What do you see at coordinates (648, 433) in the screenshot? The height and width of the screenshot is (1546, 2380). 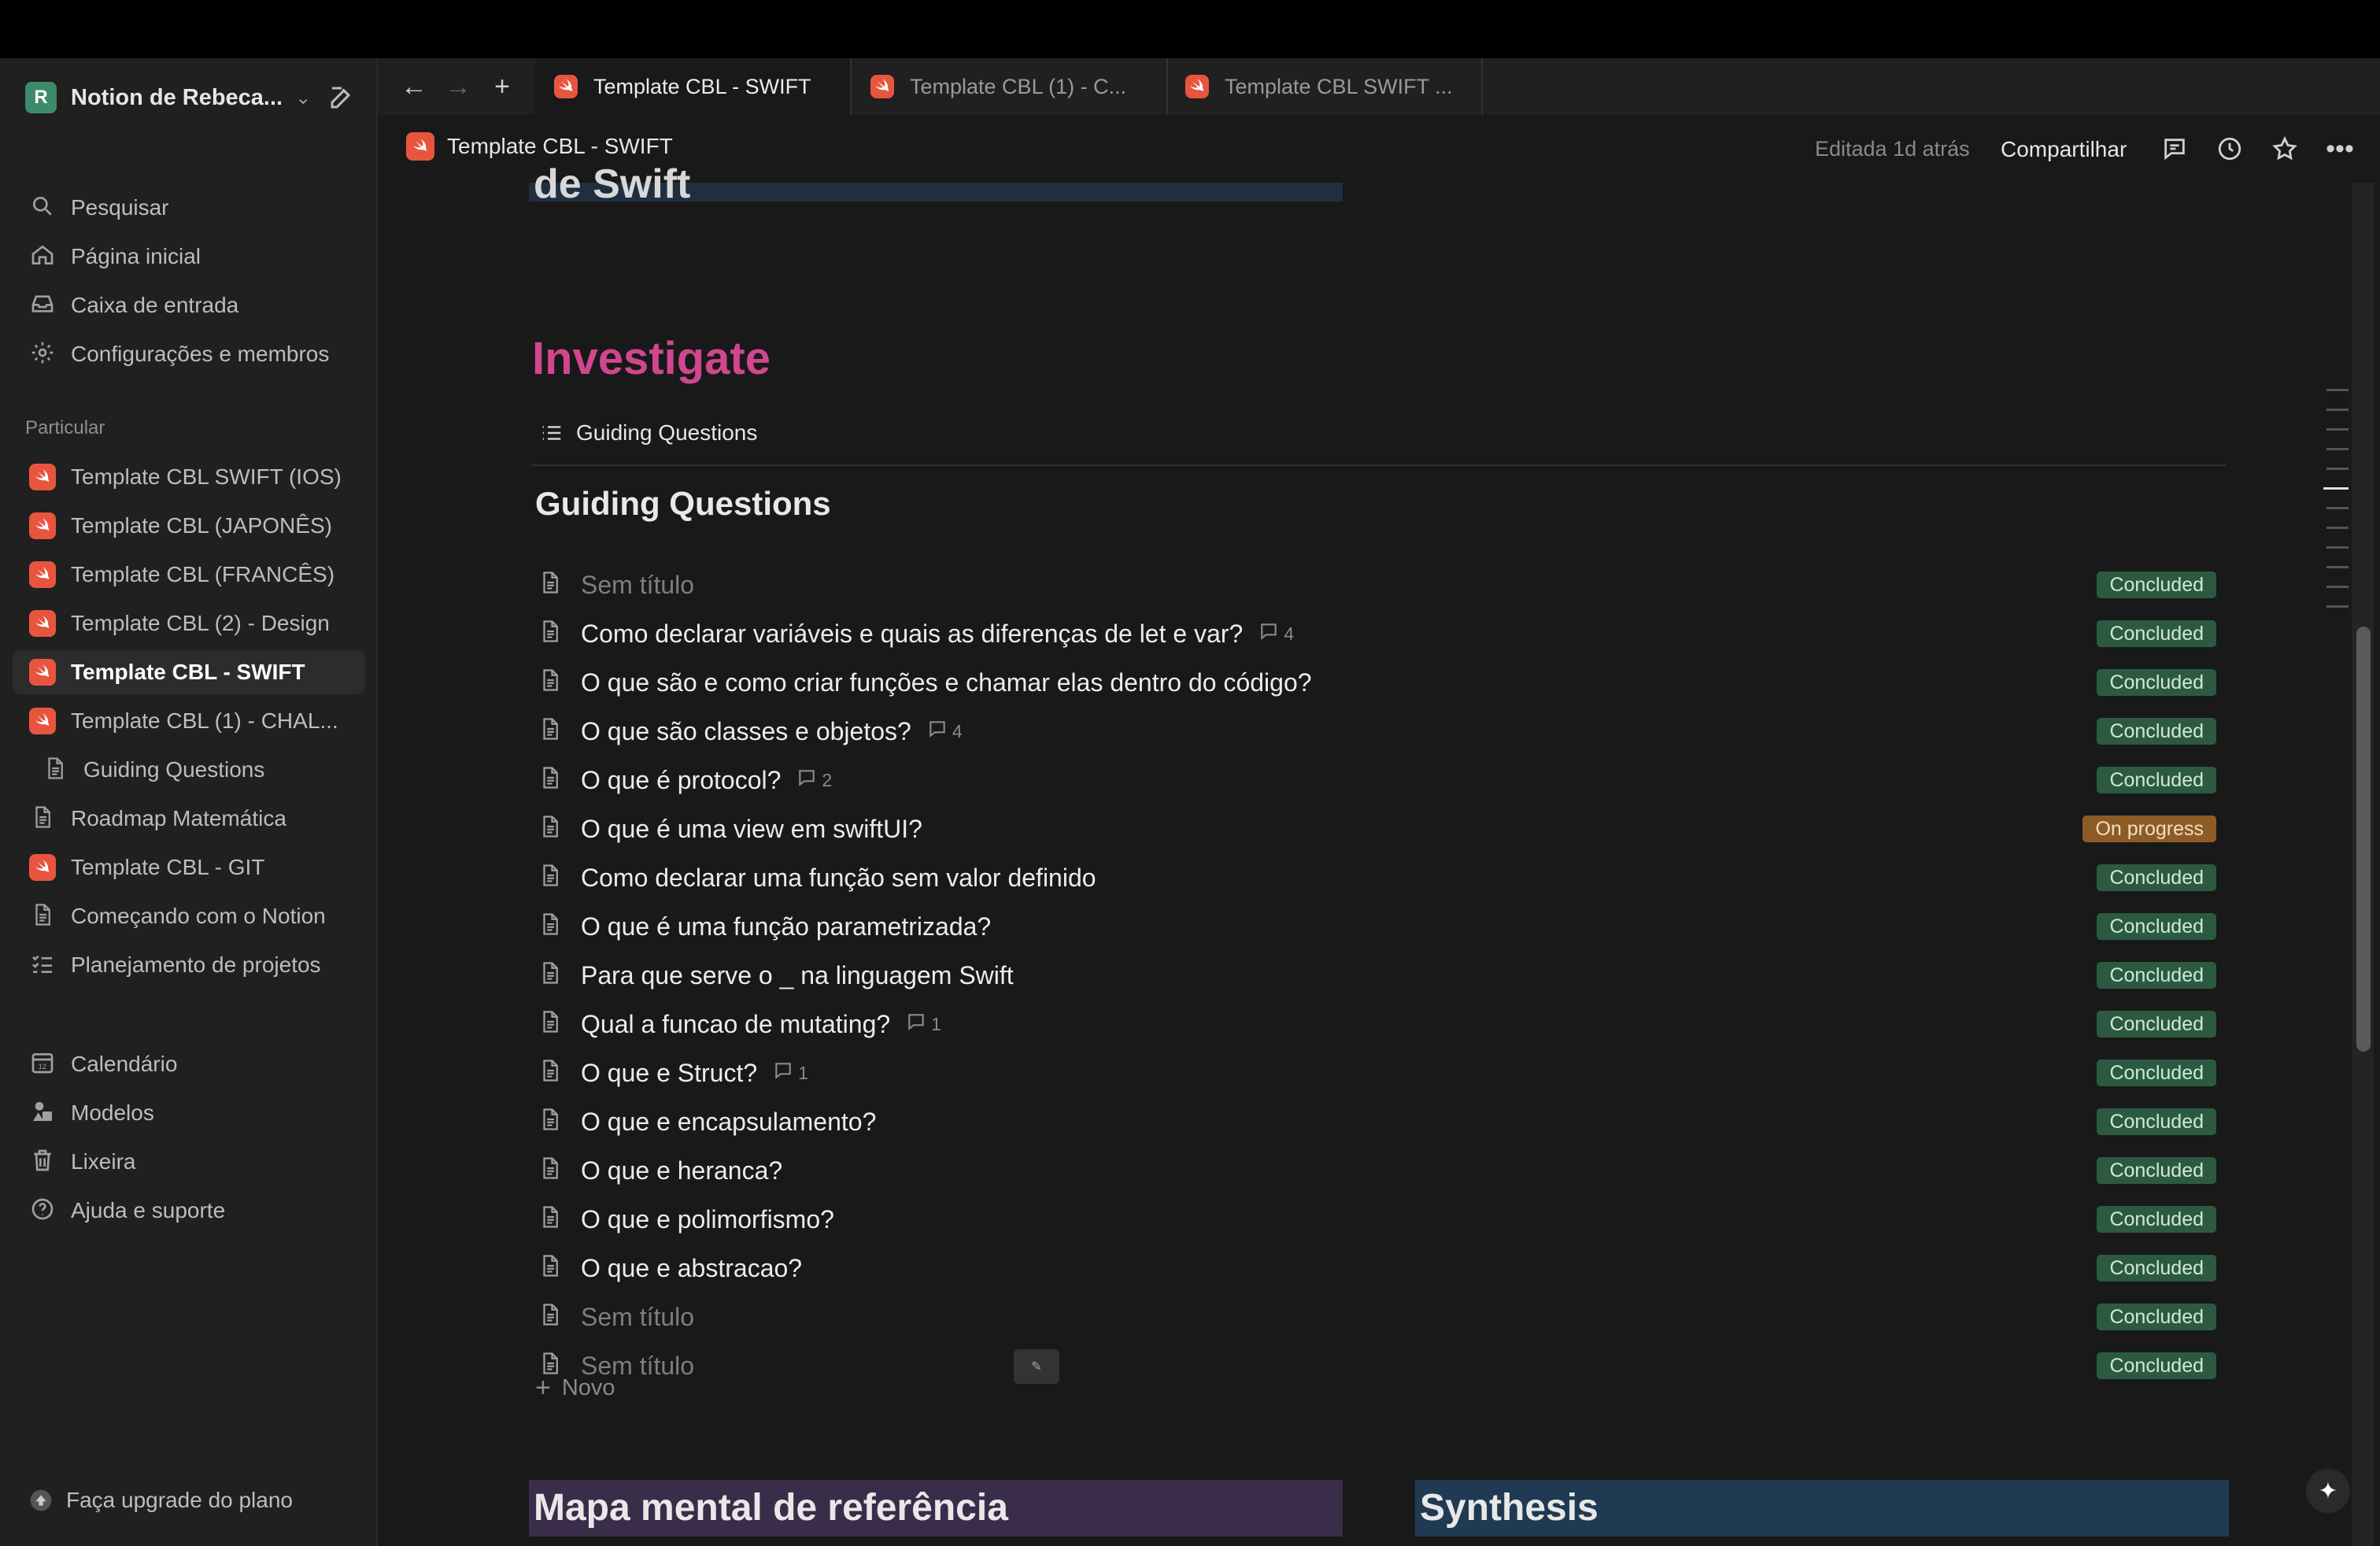 I see `database-view-tab: Guiding Questions` at bounding box center [648, 433].